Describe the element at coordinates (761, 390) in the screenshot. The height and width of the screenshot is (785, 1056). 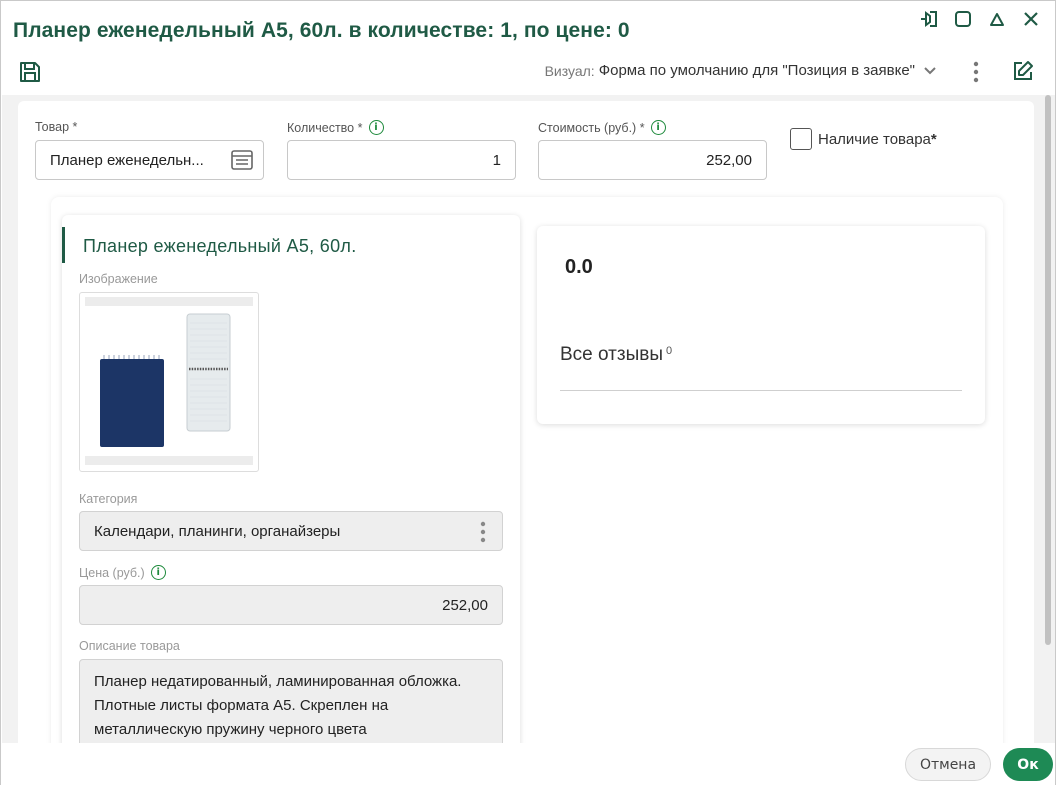
I see `divider` at that location.